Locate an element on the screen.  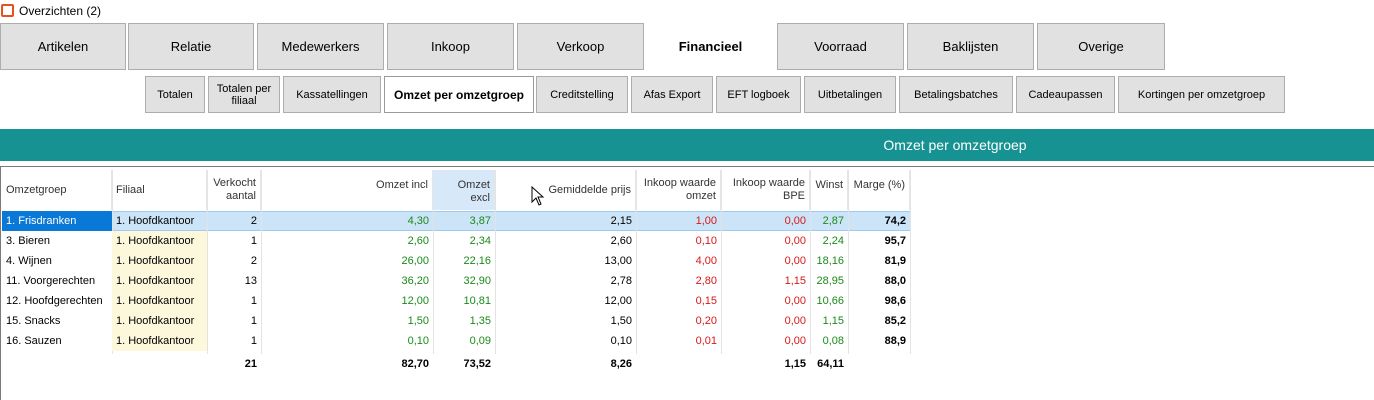
cell-inkoop-omzet: 0,20 is located at coordinates (678, 321).